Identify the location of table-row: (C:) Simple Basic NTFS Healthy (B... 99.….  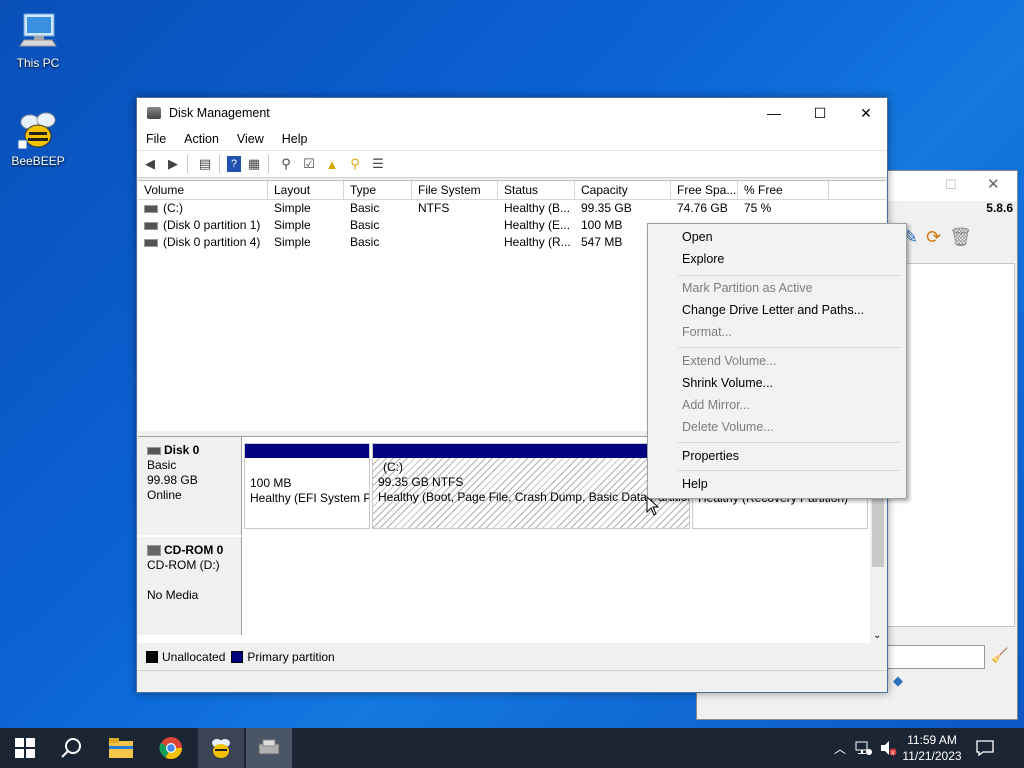
(512, 208).